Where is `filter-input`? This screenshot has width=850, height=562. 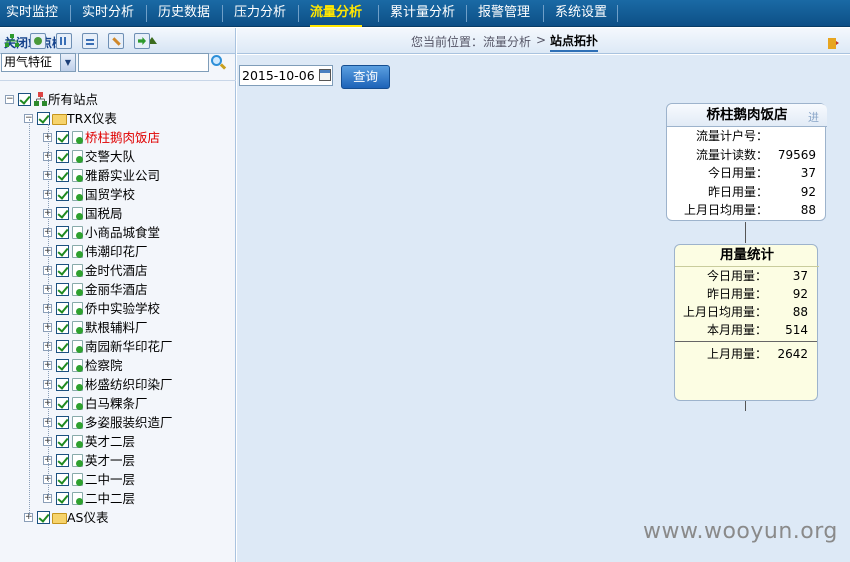 filter-input is located at coordinates (143, 62).